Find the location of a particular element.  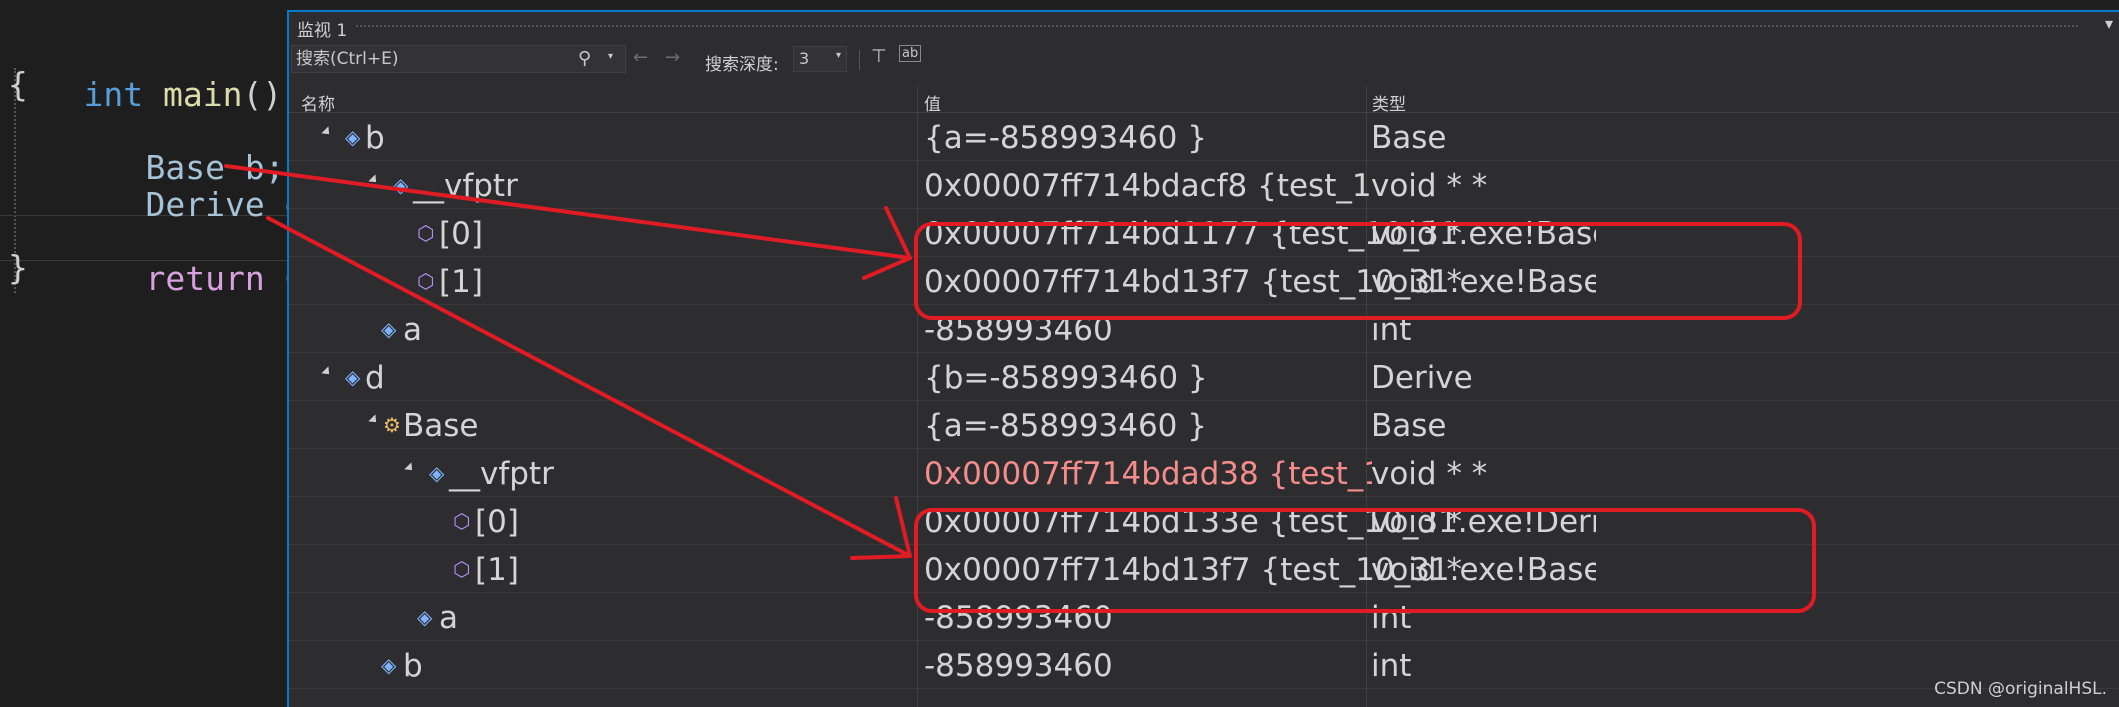

search-depth-label: 搜索深度: is located at coordinates (742, 65).